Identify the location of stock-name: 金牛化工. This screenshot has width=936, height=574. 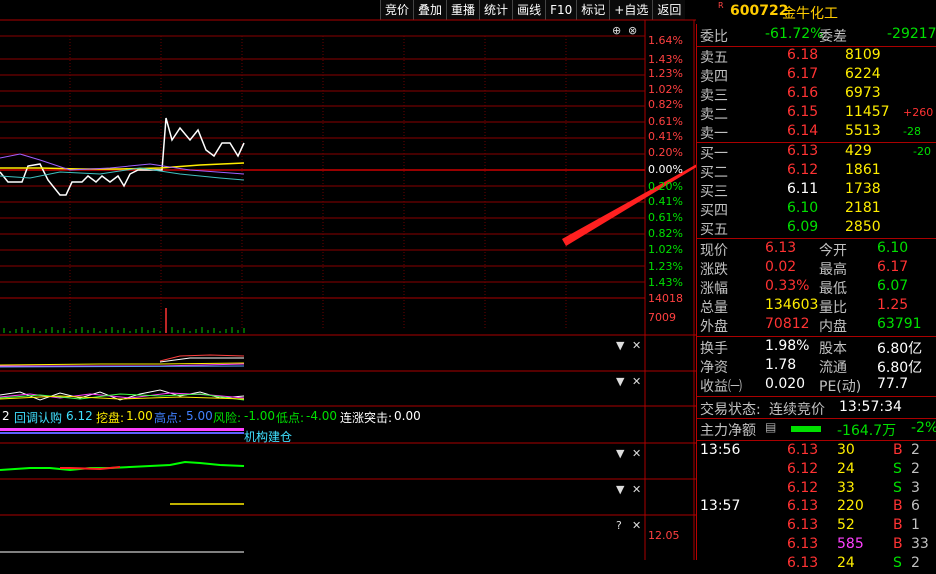
(810, 14).